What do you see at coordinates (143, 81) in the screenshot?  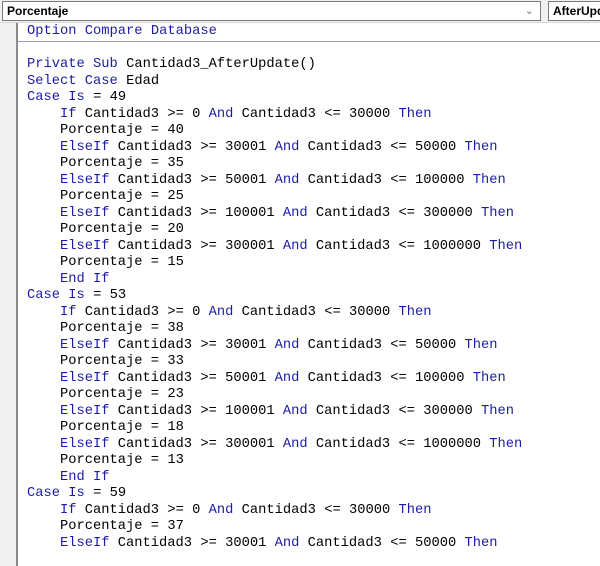 I see `code-token: Edad` at bounding box center [143, 81].